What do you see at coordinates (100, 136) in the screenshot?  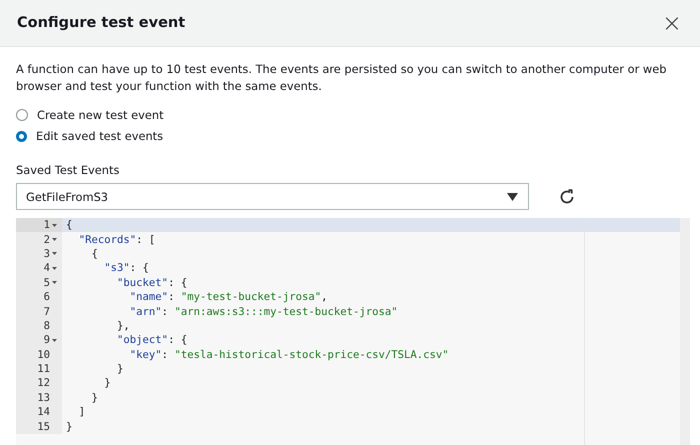 I see `radio-label: Edit saved test events` at bounding box center [100, 136].